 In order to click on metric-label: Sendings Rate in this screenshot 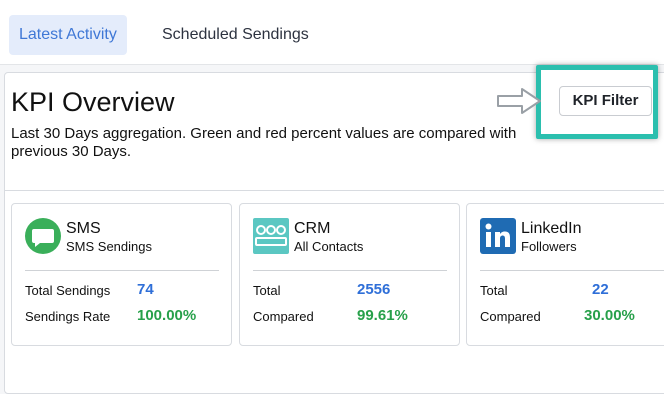, I will do `click(68, 316)`.